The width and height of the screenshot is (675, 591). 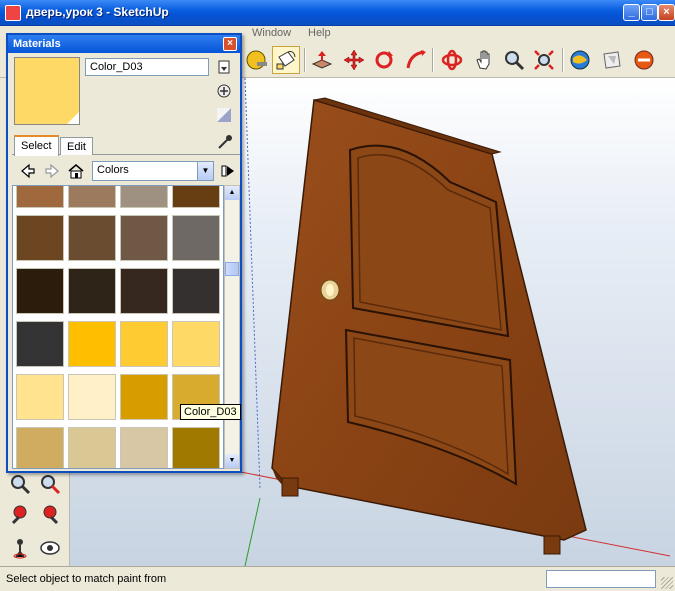 What do you see at coordinates (224, 115) in the screenshot?
I see `default-material-icon` at bounding box center [224, 115].